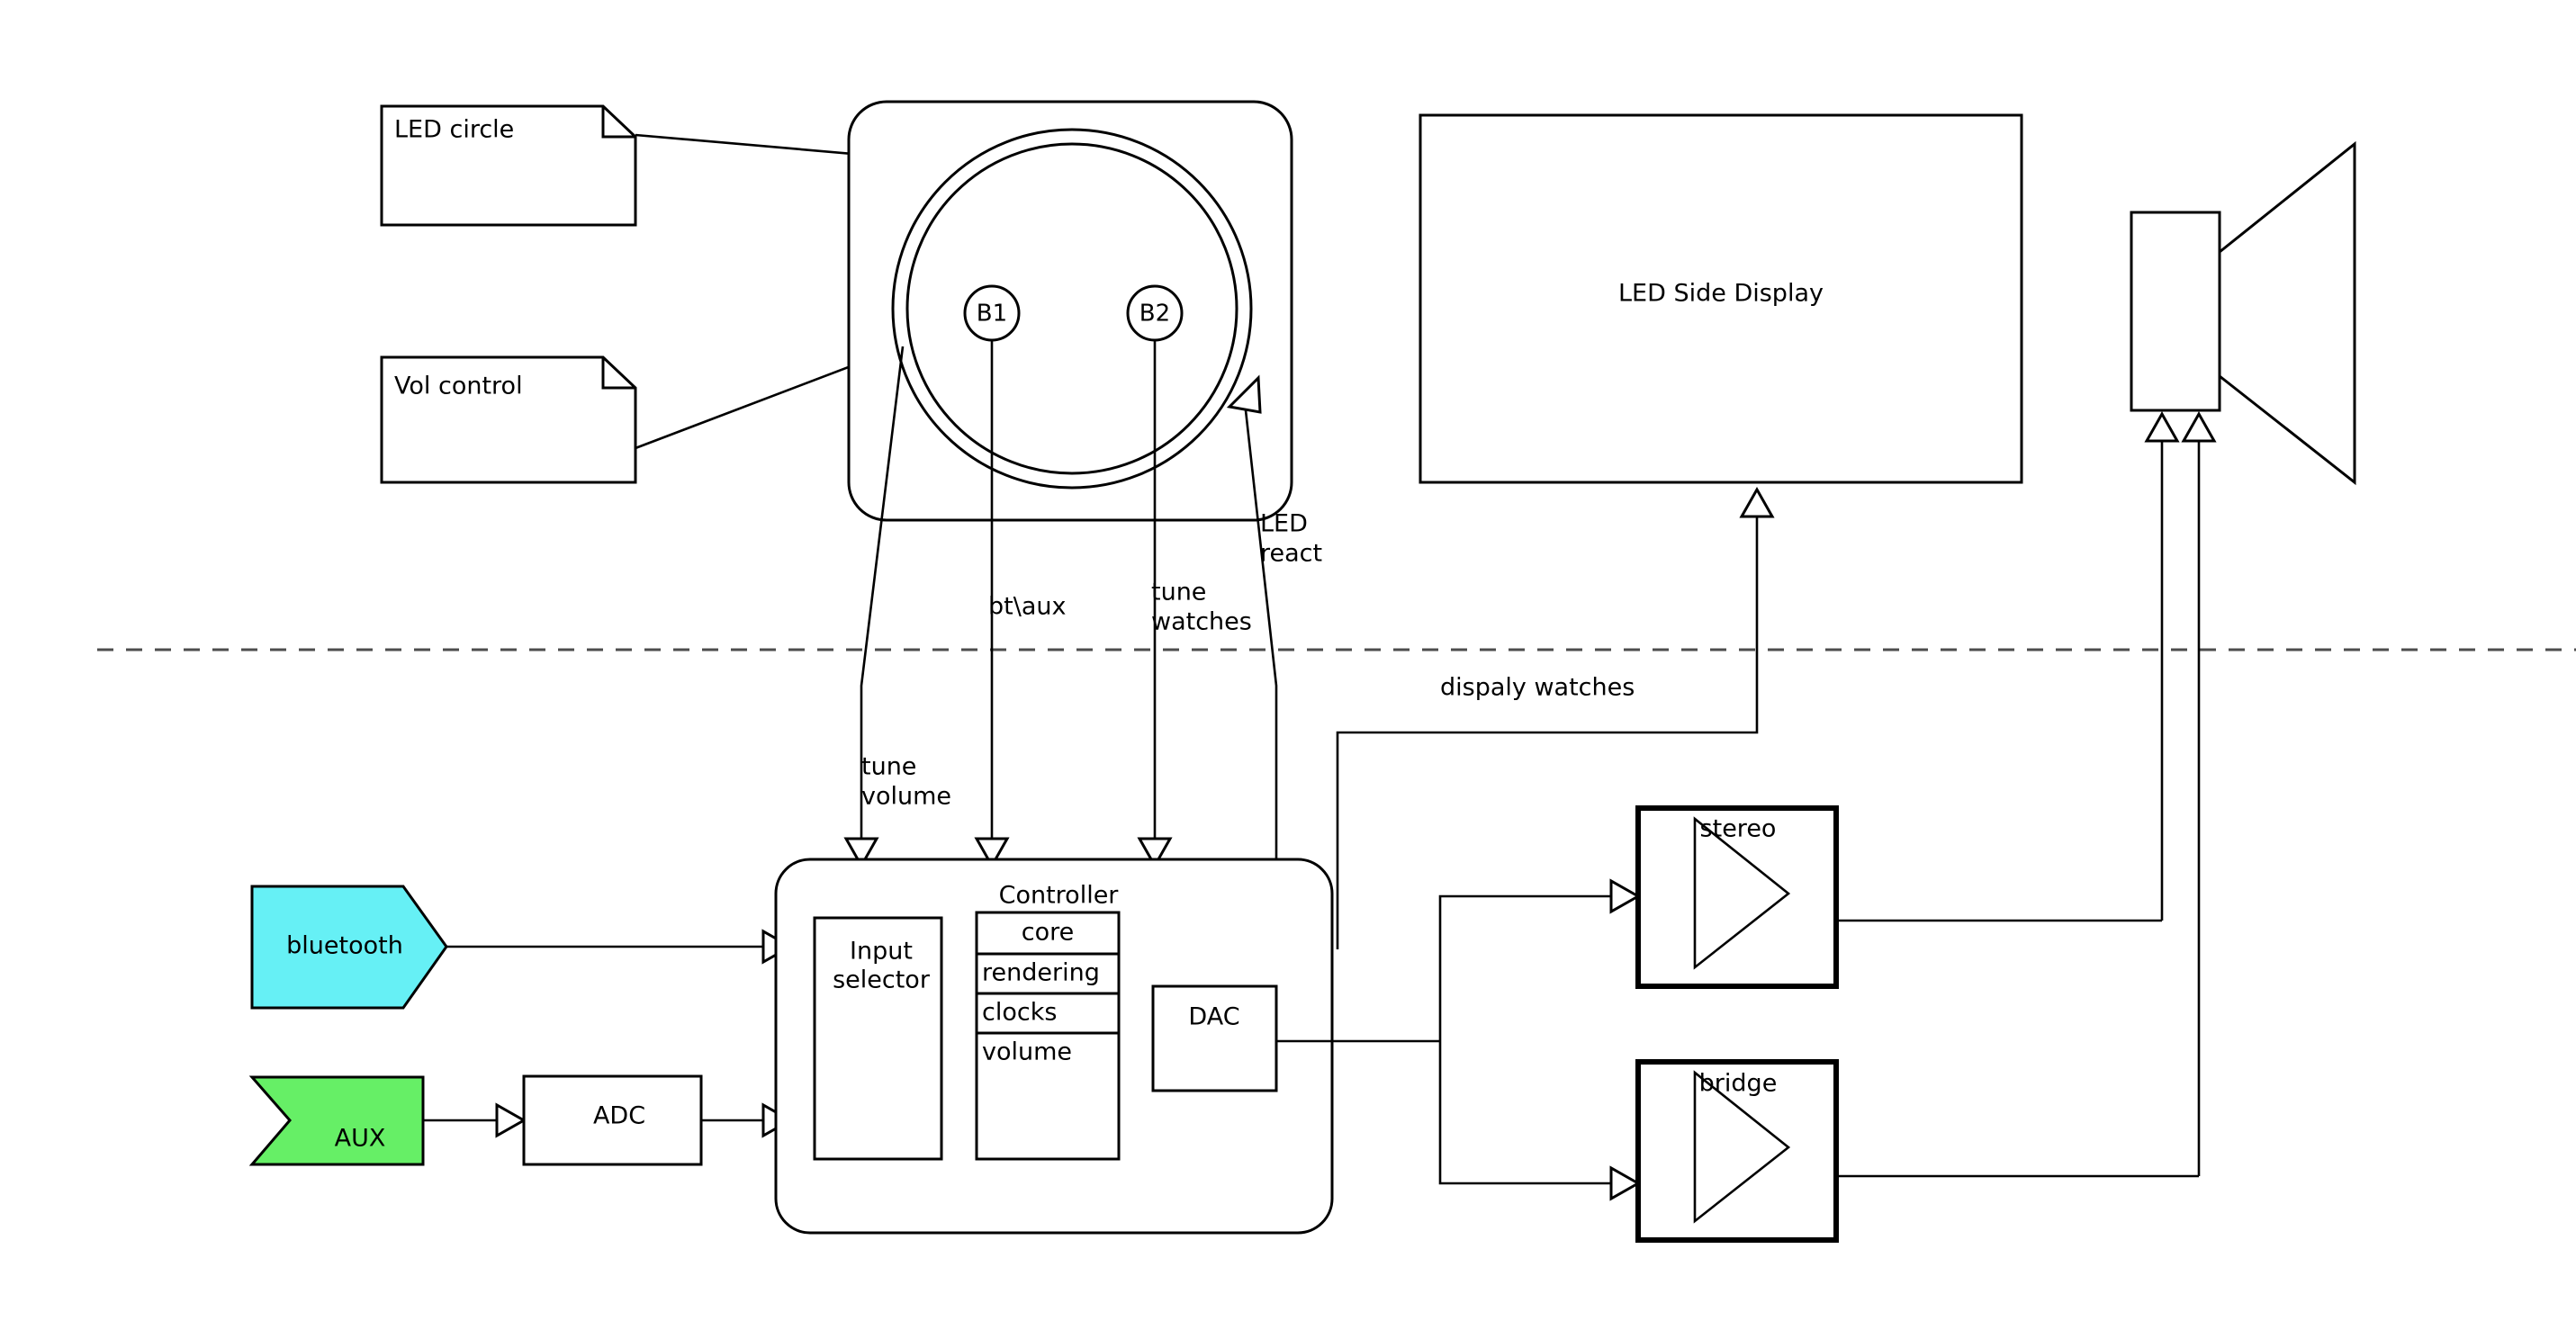  Describe the element at coordinates (1214, 1038) in the screenshot. I see `dac-hit` at that location.